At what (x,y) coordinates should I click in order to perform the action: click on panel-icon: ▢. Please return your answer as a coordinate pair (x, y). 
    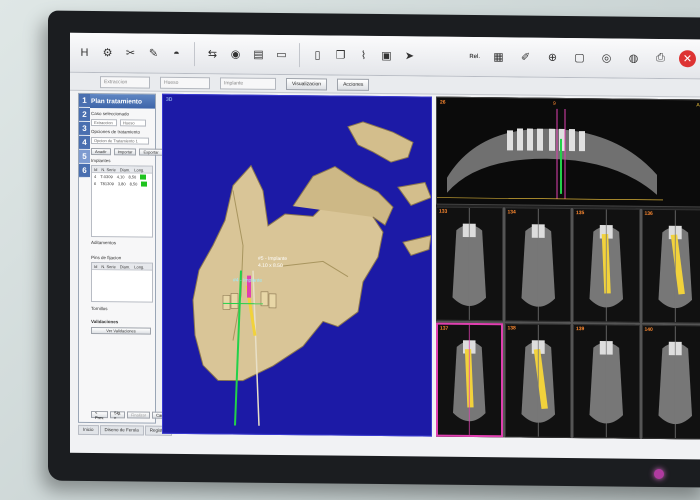
    Looking at the image, I should click on (579, 57).